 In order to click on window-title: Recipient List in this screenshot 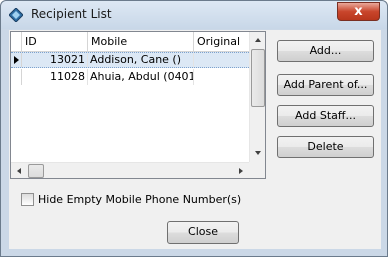, I will do `click(71, 14)`.